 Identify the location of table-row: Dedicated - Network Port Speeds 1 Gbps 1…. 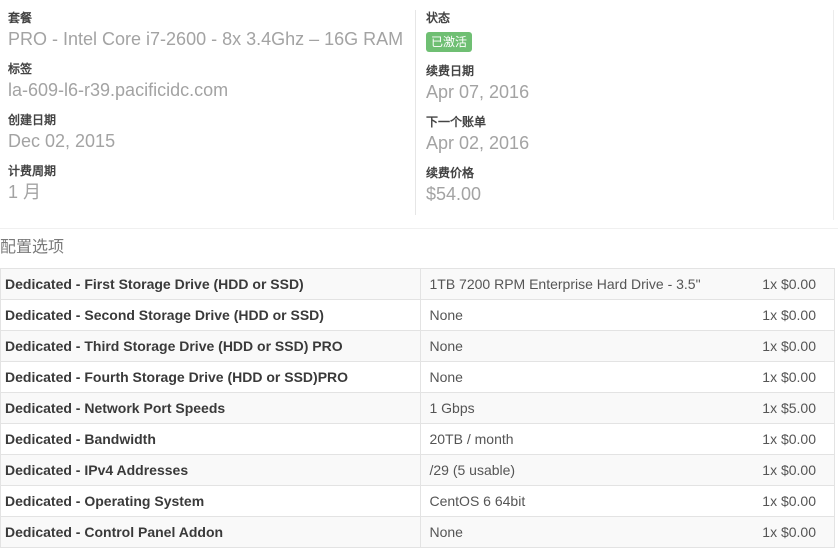
(418, 408).